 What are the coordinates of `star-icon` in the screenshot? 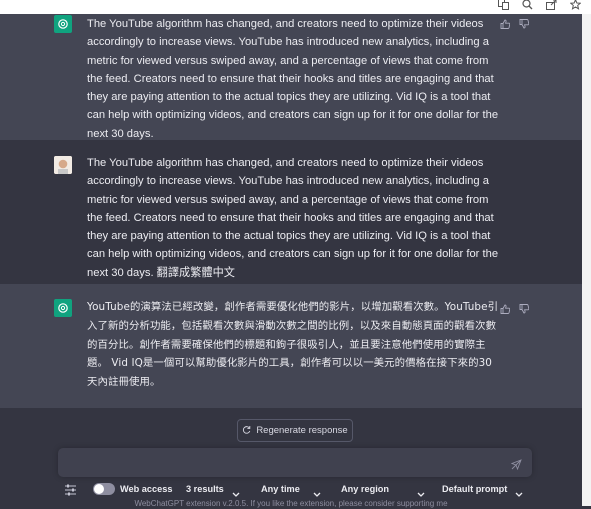 It's located at (575, 7).